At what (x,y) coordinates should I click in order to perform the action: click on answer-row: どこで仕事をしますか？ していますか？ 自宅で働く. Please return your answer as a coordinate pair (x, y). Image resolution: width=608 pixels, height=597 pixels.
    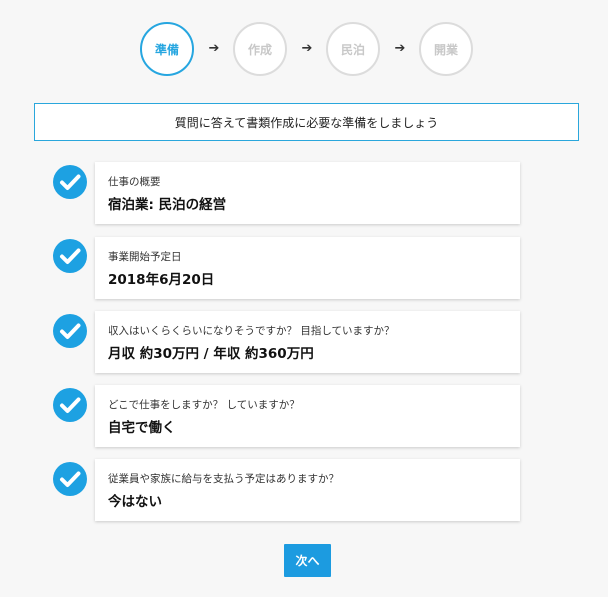
    Looking at the image, I should click on (304, 417).